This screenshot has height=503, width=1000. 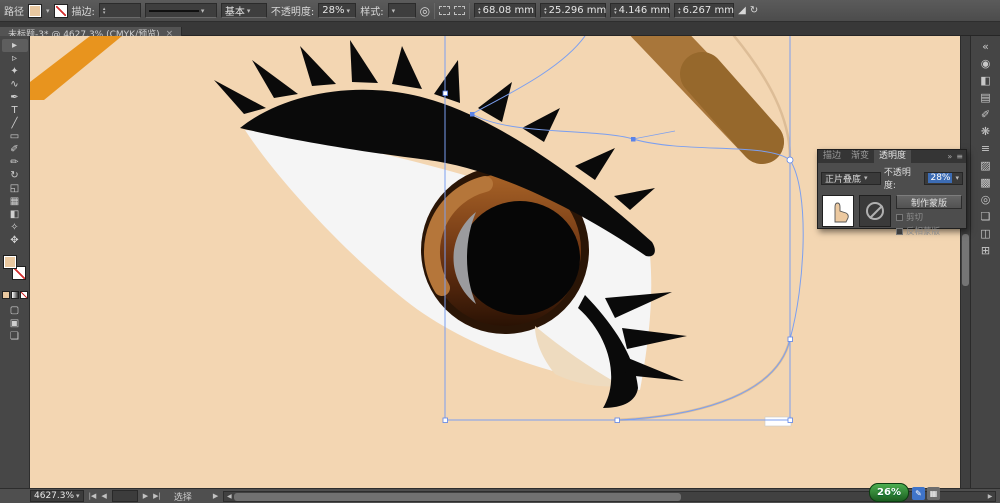 I want to click on direct-selection-tool: ▹, so click(x=15, y=58).